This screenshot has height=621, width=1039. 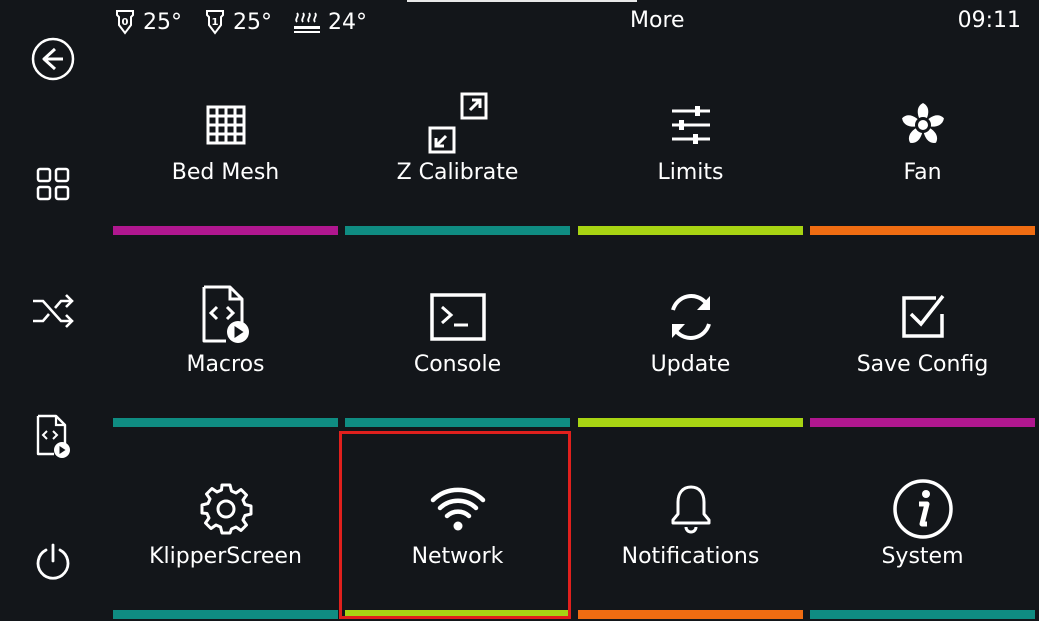 I want to click on console-button: Console, so click(x=457, y=338).